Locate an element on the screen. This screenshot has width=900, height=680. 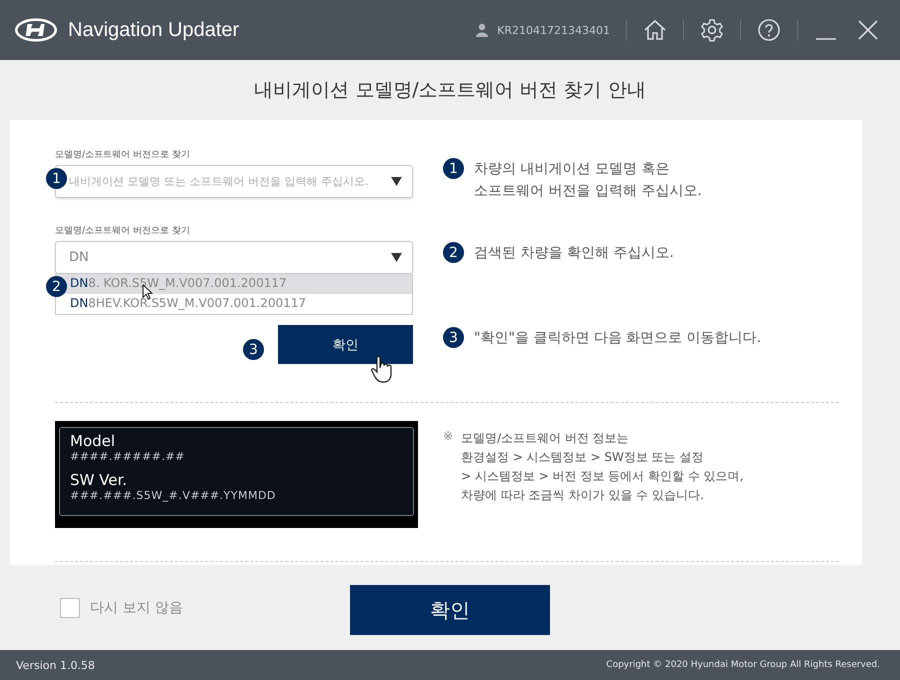
settings-icon is located at coordinates (712, 30).